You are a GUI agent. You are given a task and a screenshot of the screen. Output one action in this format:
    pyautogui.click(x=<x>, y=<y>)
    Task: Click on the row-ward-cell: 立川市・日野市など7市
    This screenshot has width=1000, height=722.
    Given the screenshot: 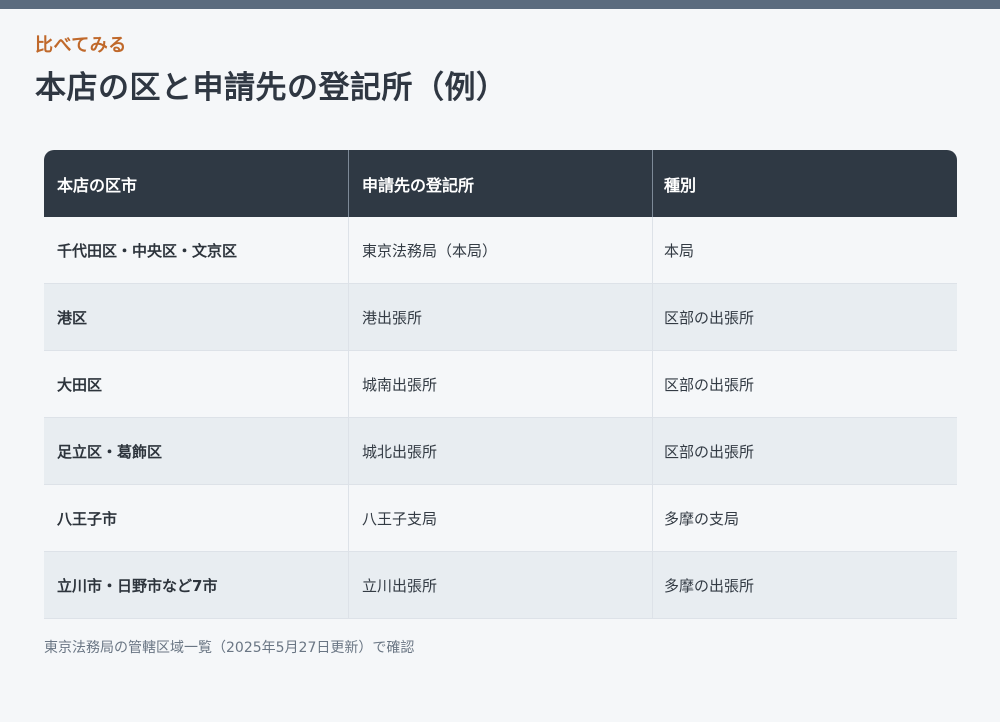 What is the action you would take?
    pyautogui.click(x=137, y=585)
    